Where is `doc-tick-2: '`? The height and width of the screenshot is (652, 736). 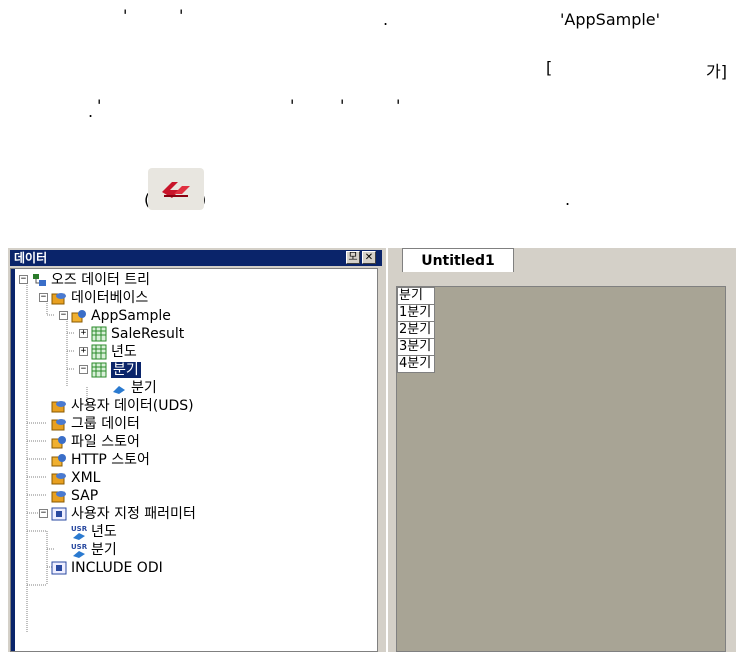 doc-tick-2: ' is located at coordinates (181, 15).